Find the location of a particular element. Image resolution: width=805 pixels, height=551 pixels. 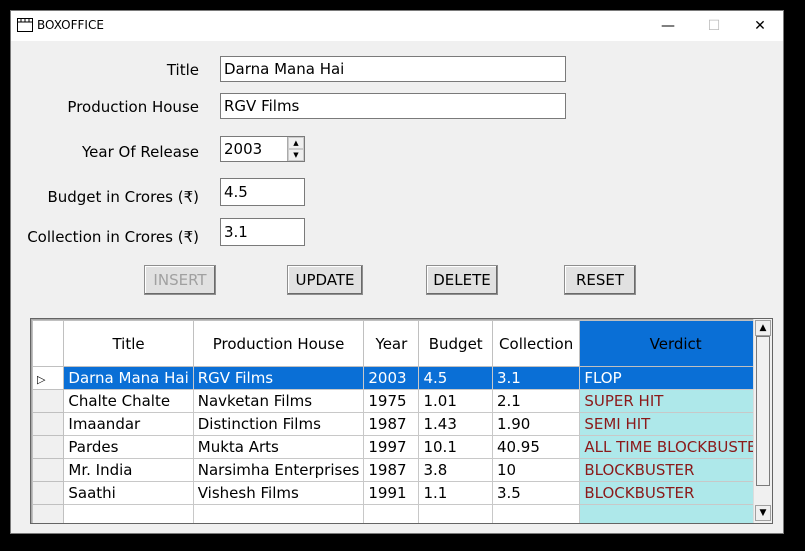

year-stepper: ▲ ▼ is located at coordinates (262, 149).